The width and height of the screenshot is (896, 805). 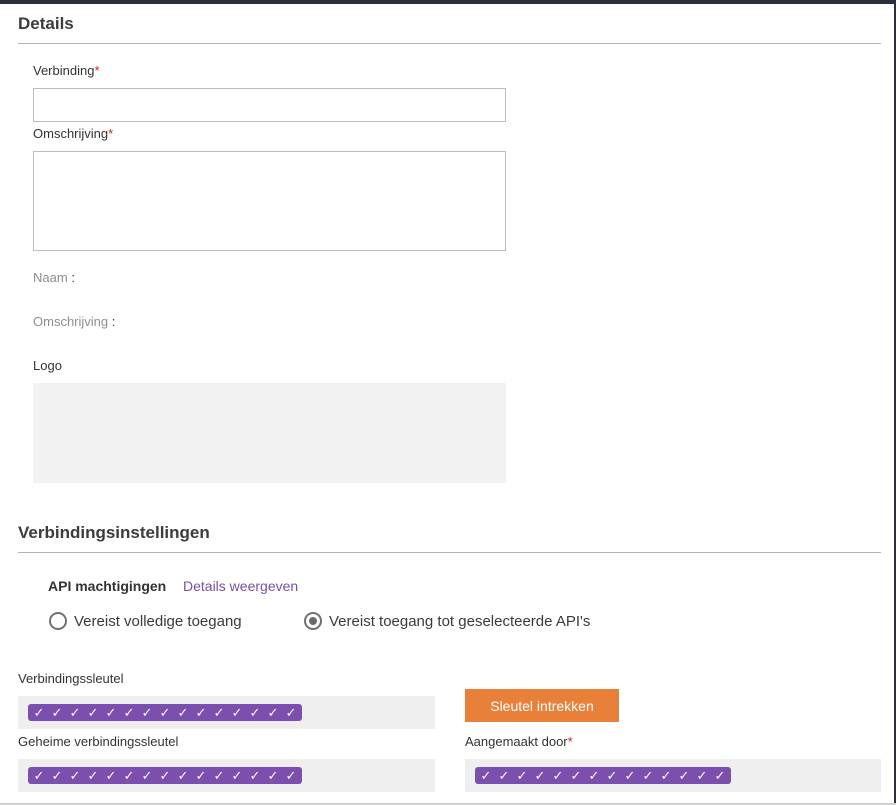 I want to click on omschrijving-static-field: Omschrijving :, so click(x=74, y=321).